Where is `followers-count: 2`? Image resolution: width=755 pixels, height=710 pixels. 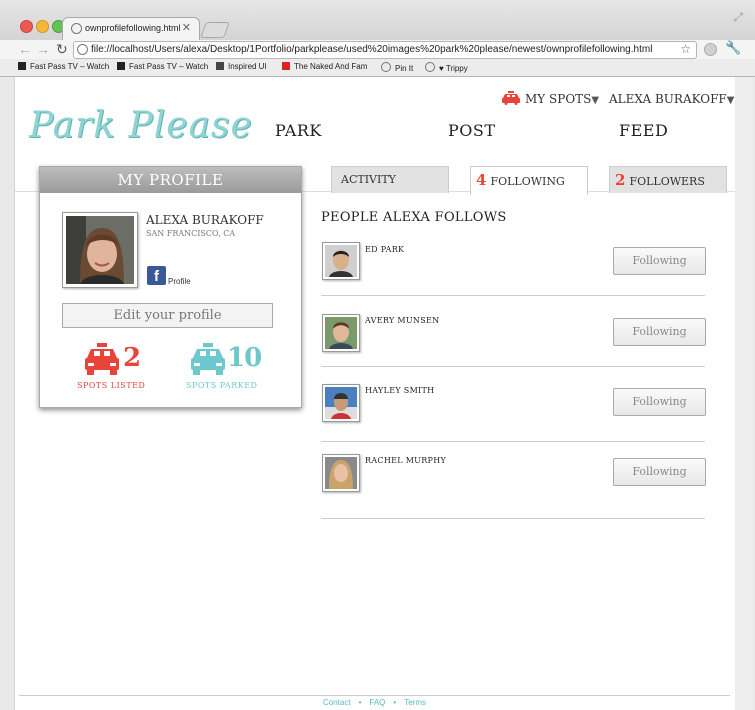 followers-count: 2 is located at coordinates (620, 180).